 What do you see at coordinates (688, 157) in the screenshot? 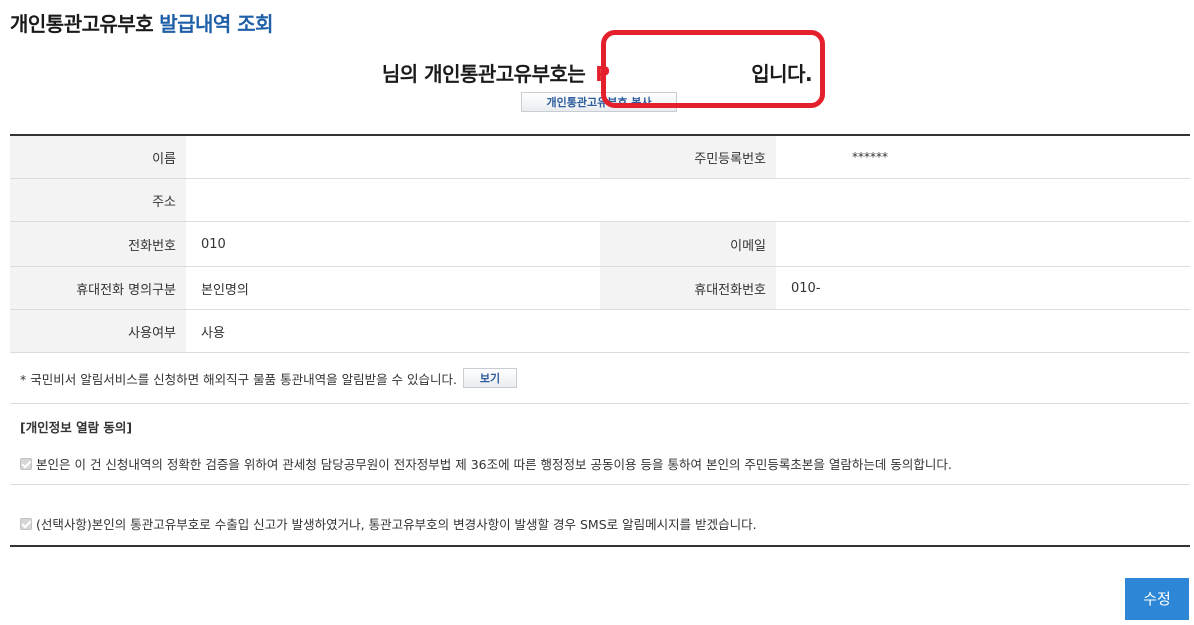
I see `rrn-label: 주민등록번호` at bounding box center [688, 157].